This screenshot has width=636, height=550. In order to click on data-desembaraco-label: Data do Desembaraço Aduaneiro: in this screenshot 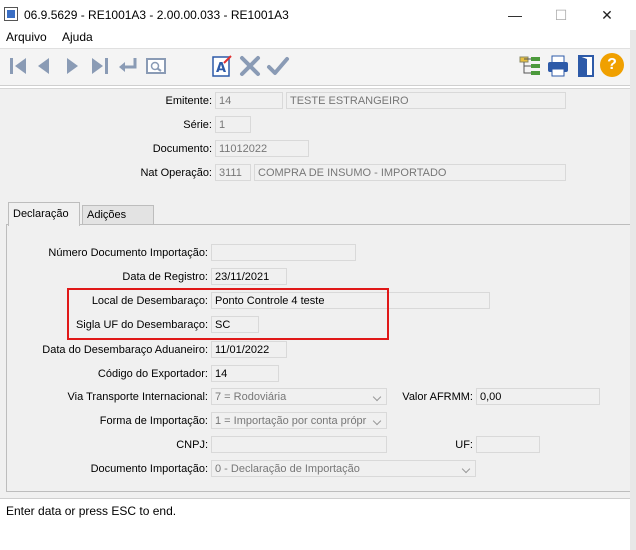, I will do `click(125, 350)`.